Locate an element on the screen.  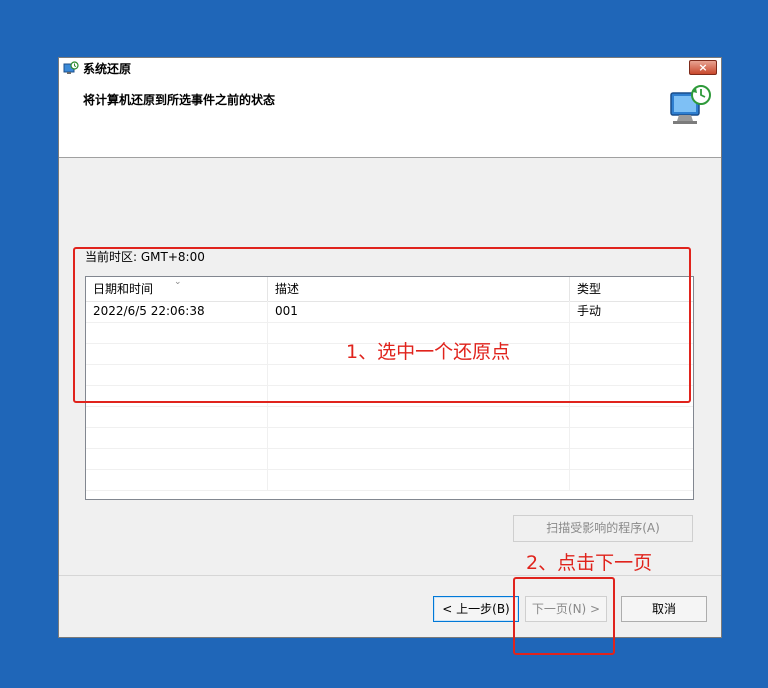
close-button: × is located at coordinates (703, 67).